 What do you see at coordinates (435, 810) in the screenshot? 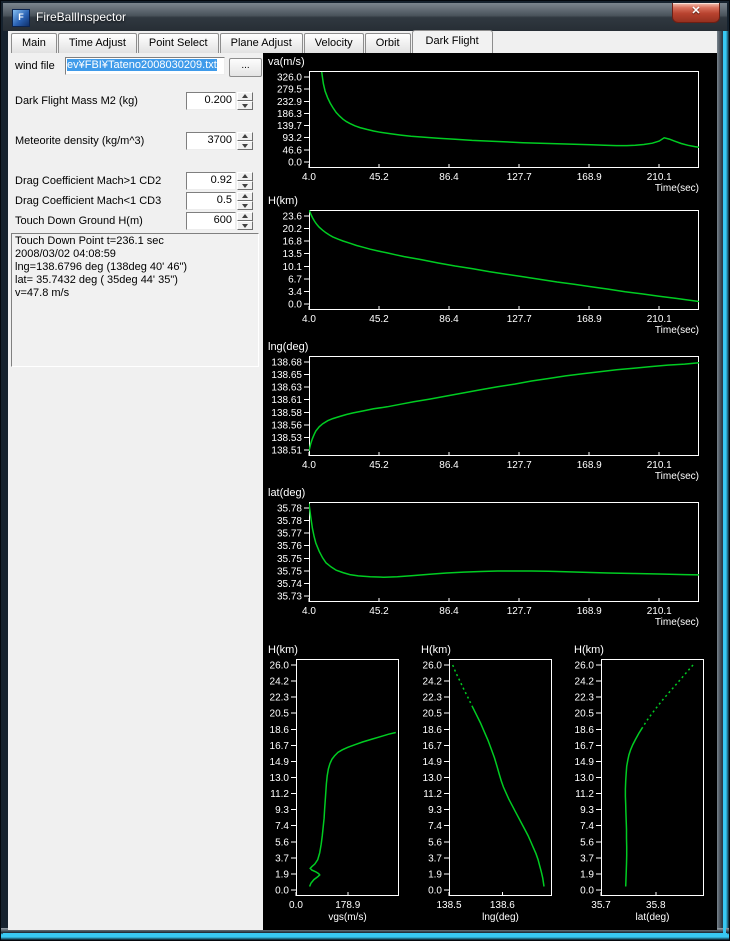
I see `svg-text: 9.3` at bounding box center [435, 810].